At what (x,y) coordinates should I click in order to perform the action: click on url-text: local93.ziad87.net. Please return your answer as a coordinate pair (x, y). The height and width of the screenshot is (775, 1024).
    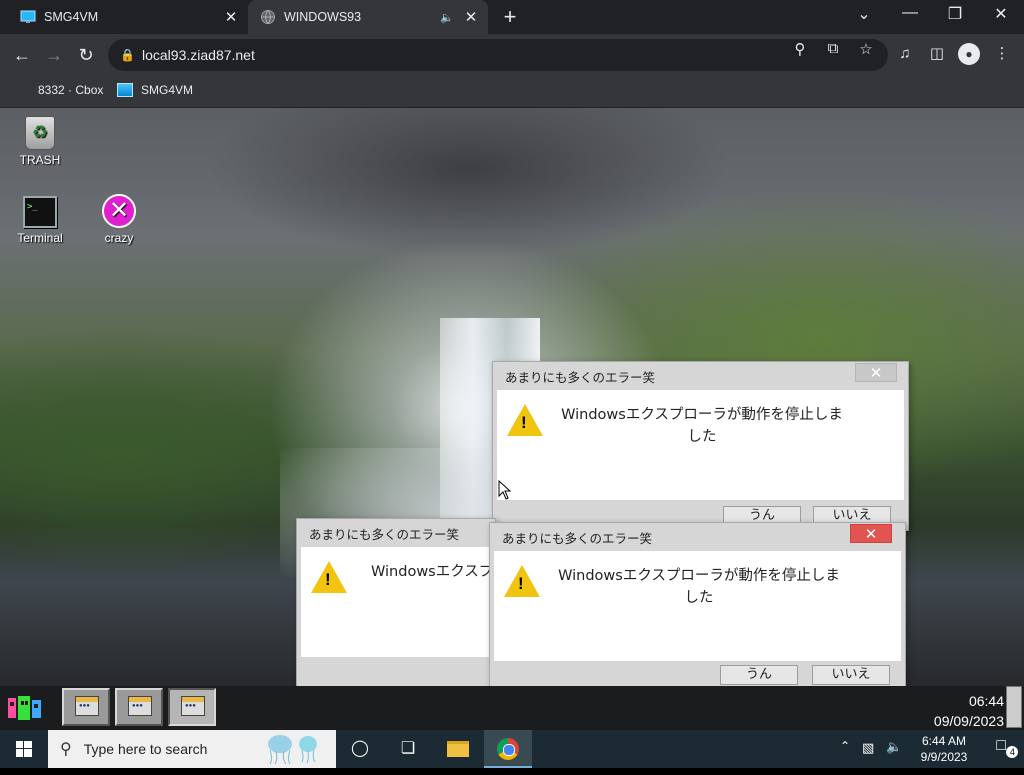
    Looking at the image, I should click on (198, 55).